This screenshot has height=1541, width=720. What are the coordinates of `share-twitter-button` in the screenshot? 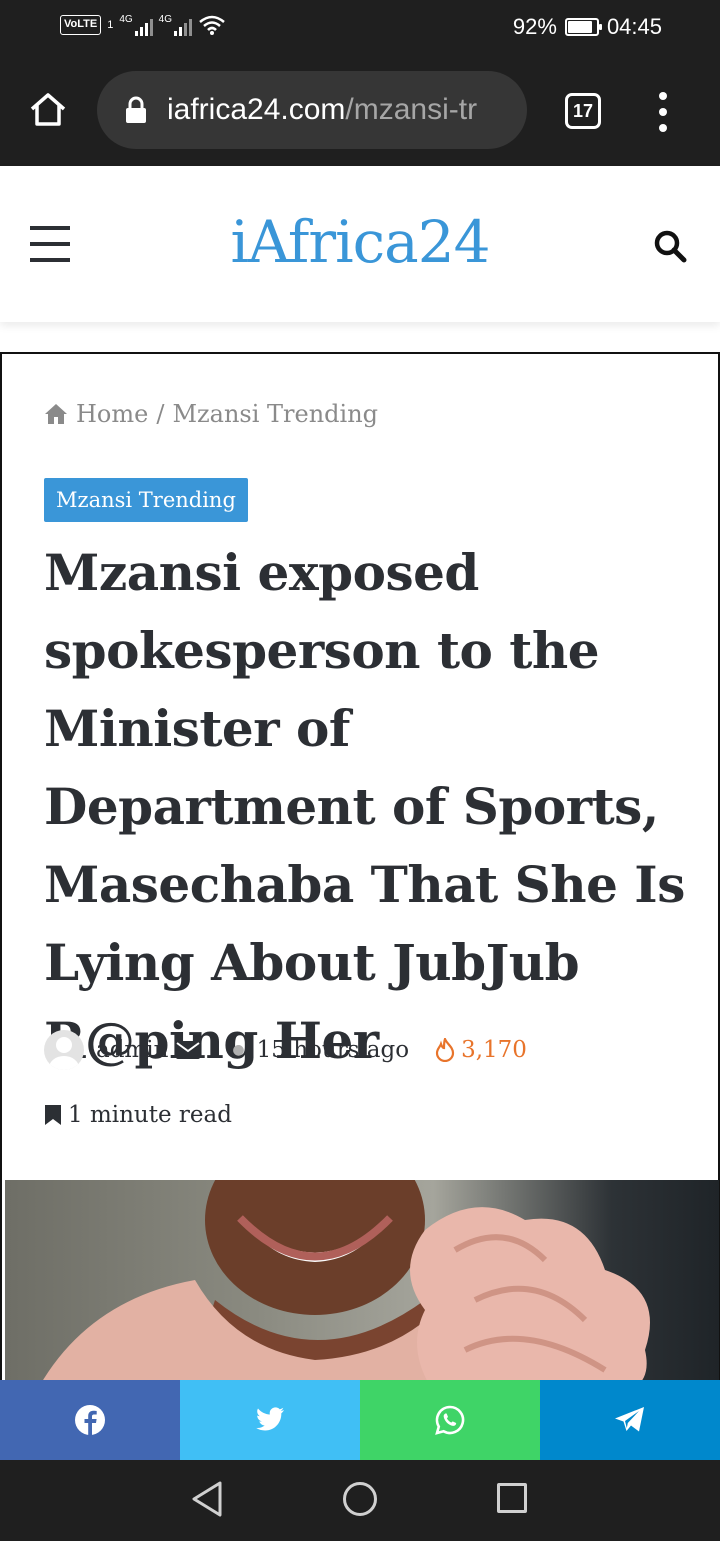 It's located at (270, 1420).